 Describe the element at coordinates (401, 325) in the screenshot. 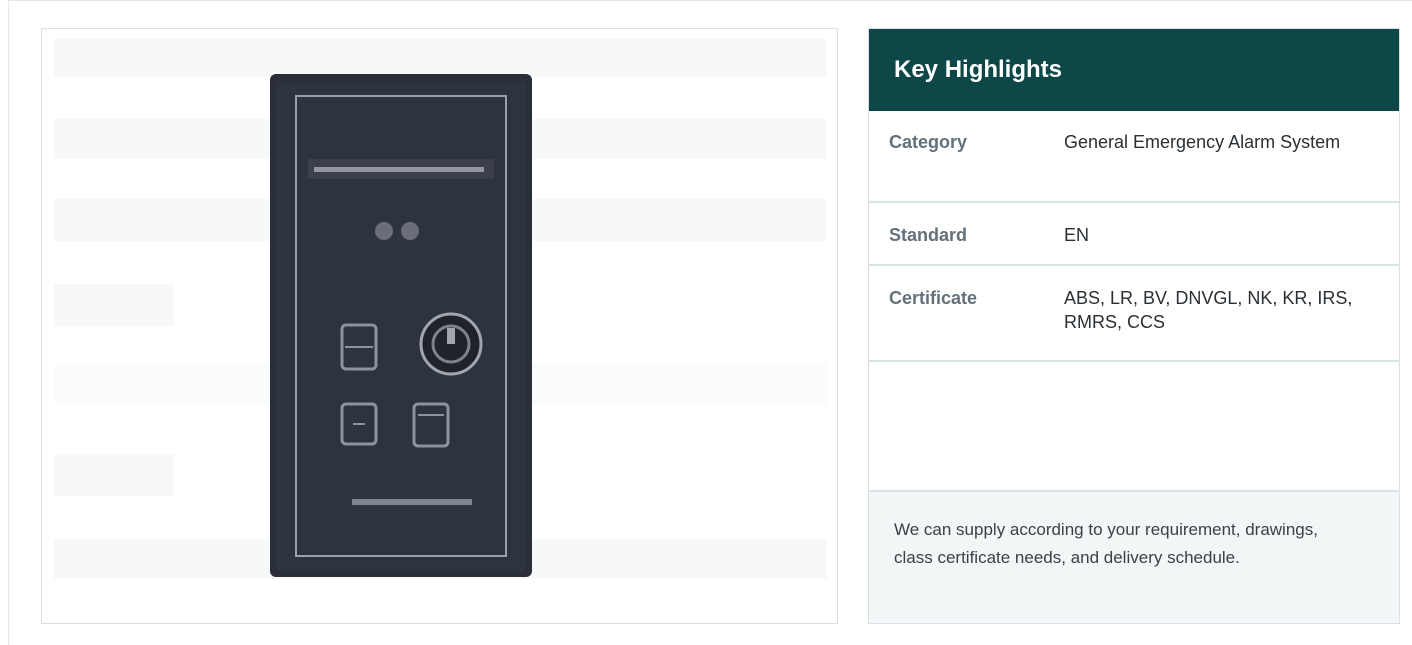

I see `alarm-panel` at that location.